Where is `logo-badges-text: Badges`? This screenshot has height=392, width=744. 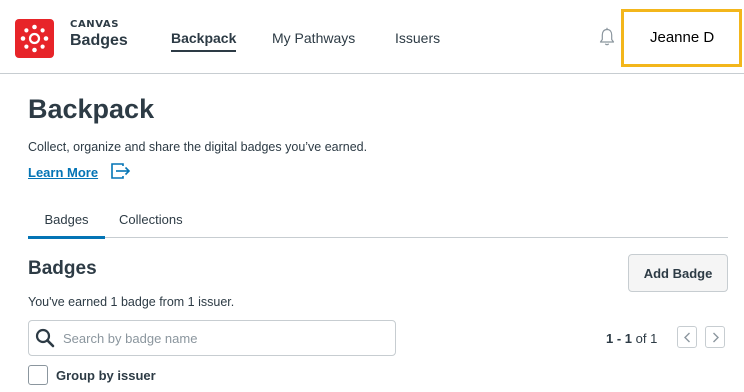
logo-badges-text: Badges is located at coordinates (99, 40).